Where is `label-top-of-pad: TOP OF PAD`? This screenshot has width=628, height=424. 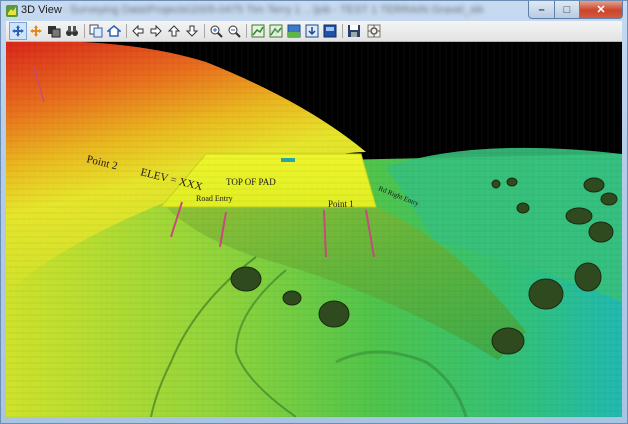 label-top-of-pad: TOP OF PAD is located at coordinates (251, 182).